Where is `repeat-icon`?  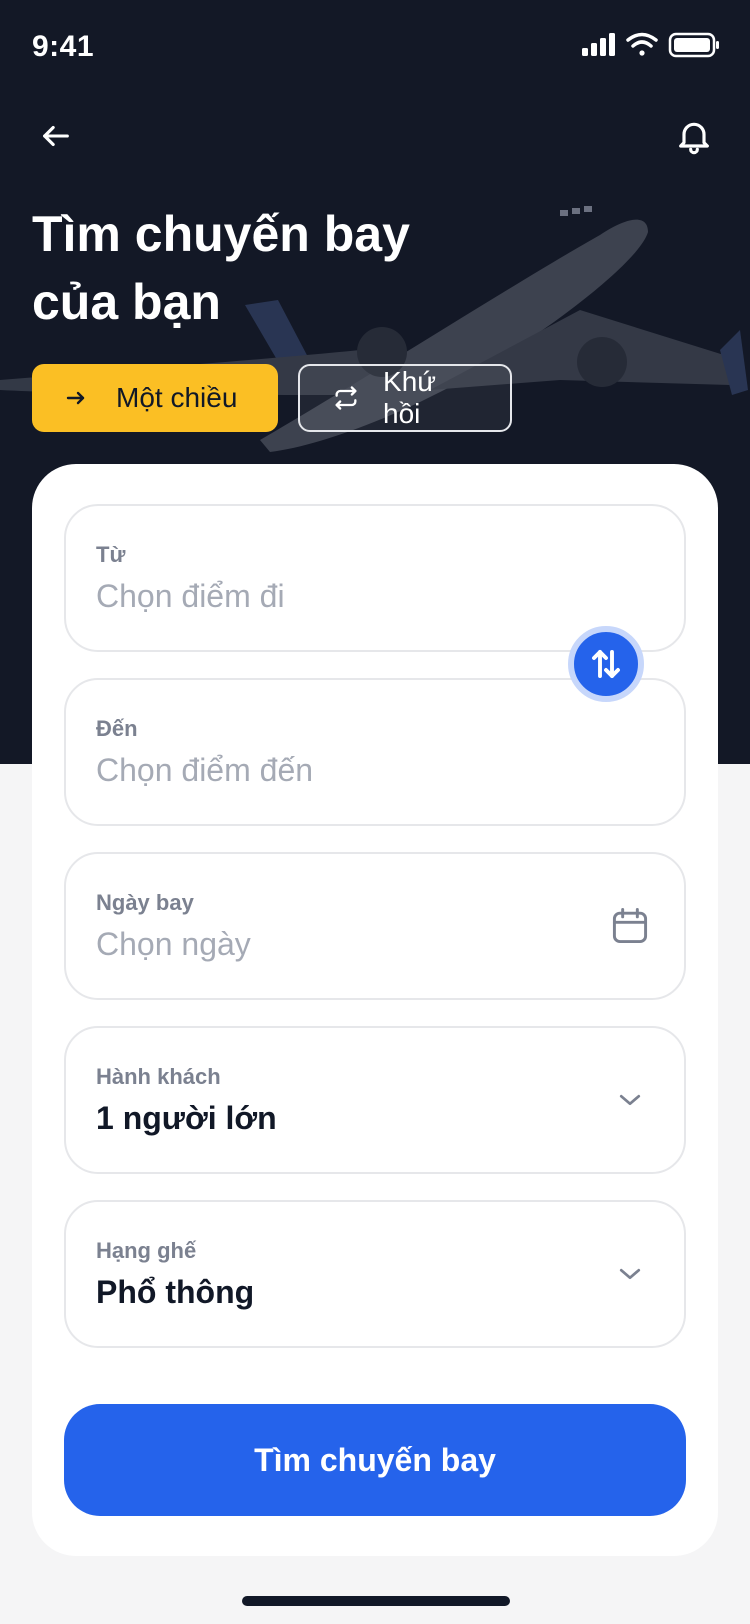
repeat-icon is located at coordinates (346, 398).